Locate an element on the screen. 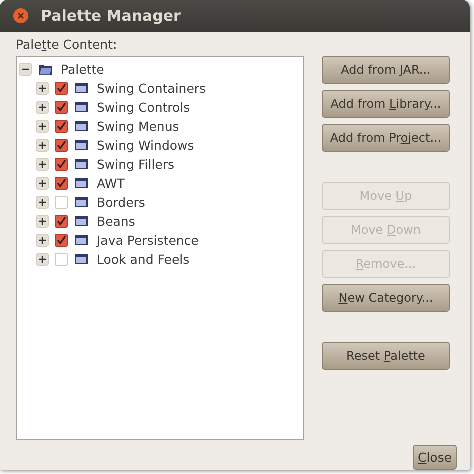 Image resolution: width=474 pixels, height=474 pixels. collapse-icon is located at coordinates (25, 69).